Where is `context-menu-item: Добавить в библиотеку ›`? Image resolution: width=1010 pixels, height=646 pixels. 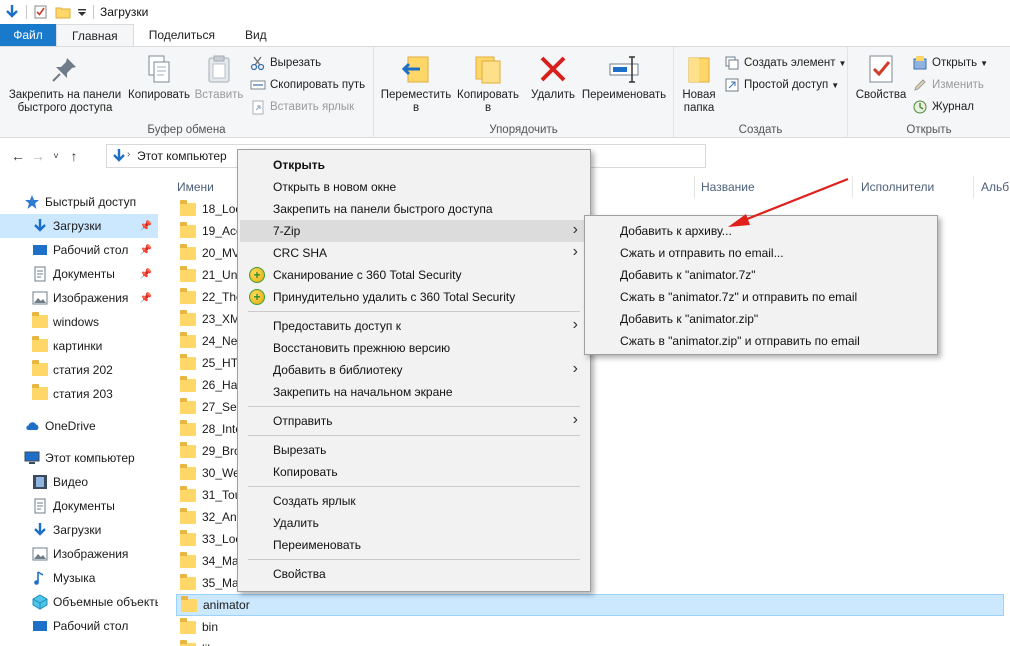
context-menu-item: Добавить в библиотеку › is located at coordinates (414, 370).